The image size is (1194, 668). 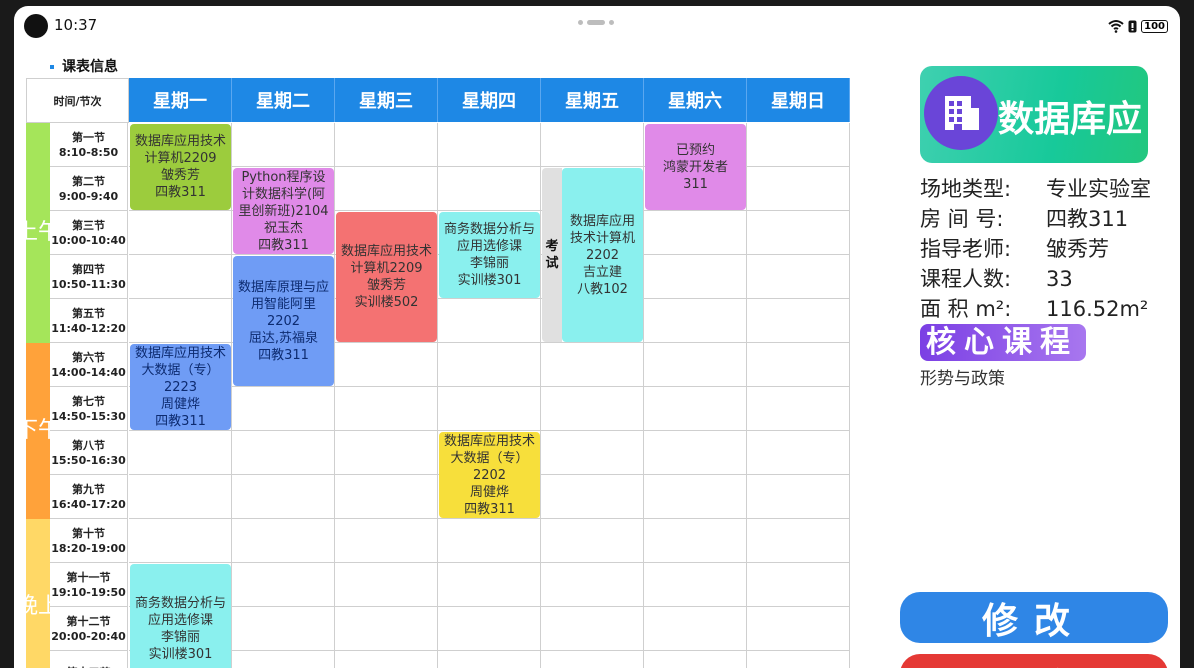 What do you see at coordinates (598, 23) in the screenshot?
I see `window-handle` at bounding box center [598, 23].